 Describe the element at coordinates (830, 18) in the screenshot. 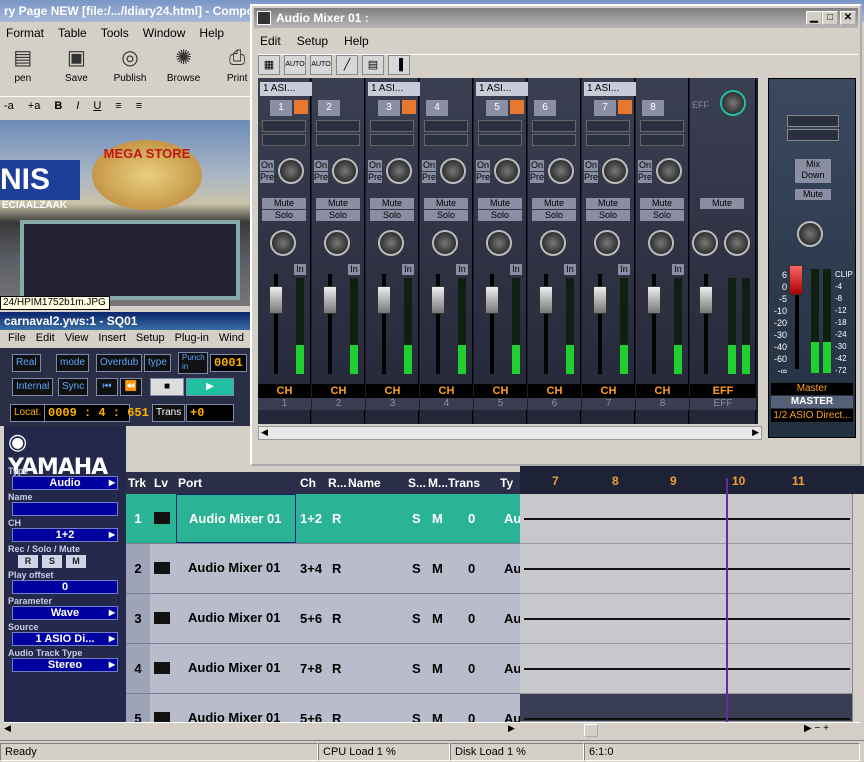

I see `maximize-button: □` at that location.